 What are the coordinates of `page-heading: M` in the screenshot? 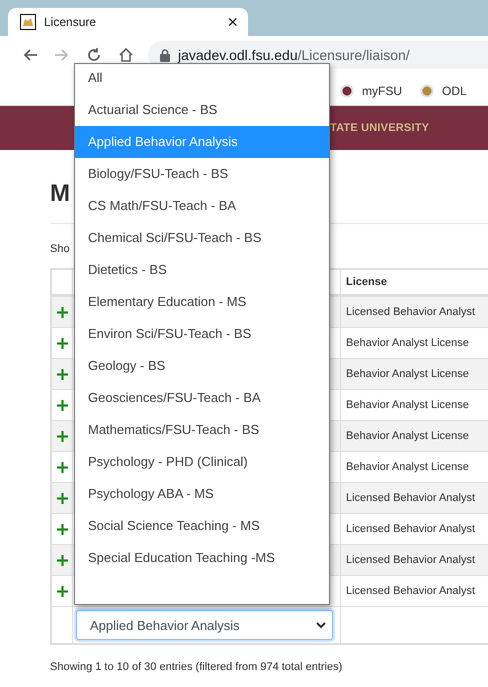 It's located at (60, 194).